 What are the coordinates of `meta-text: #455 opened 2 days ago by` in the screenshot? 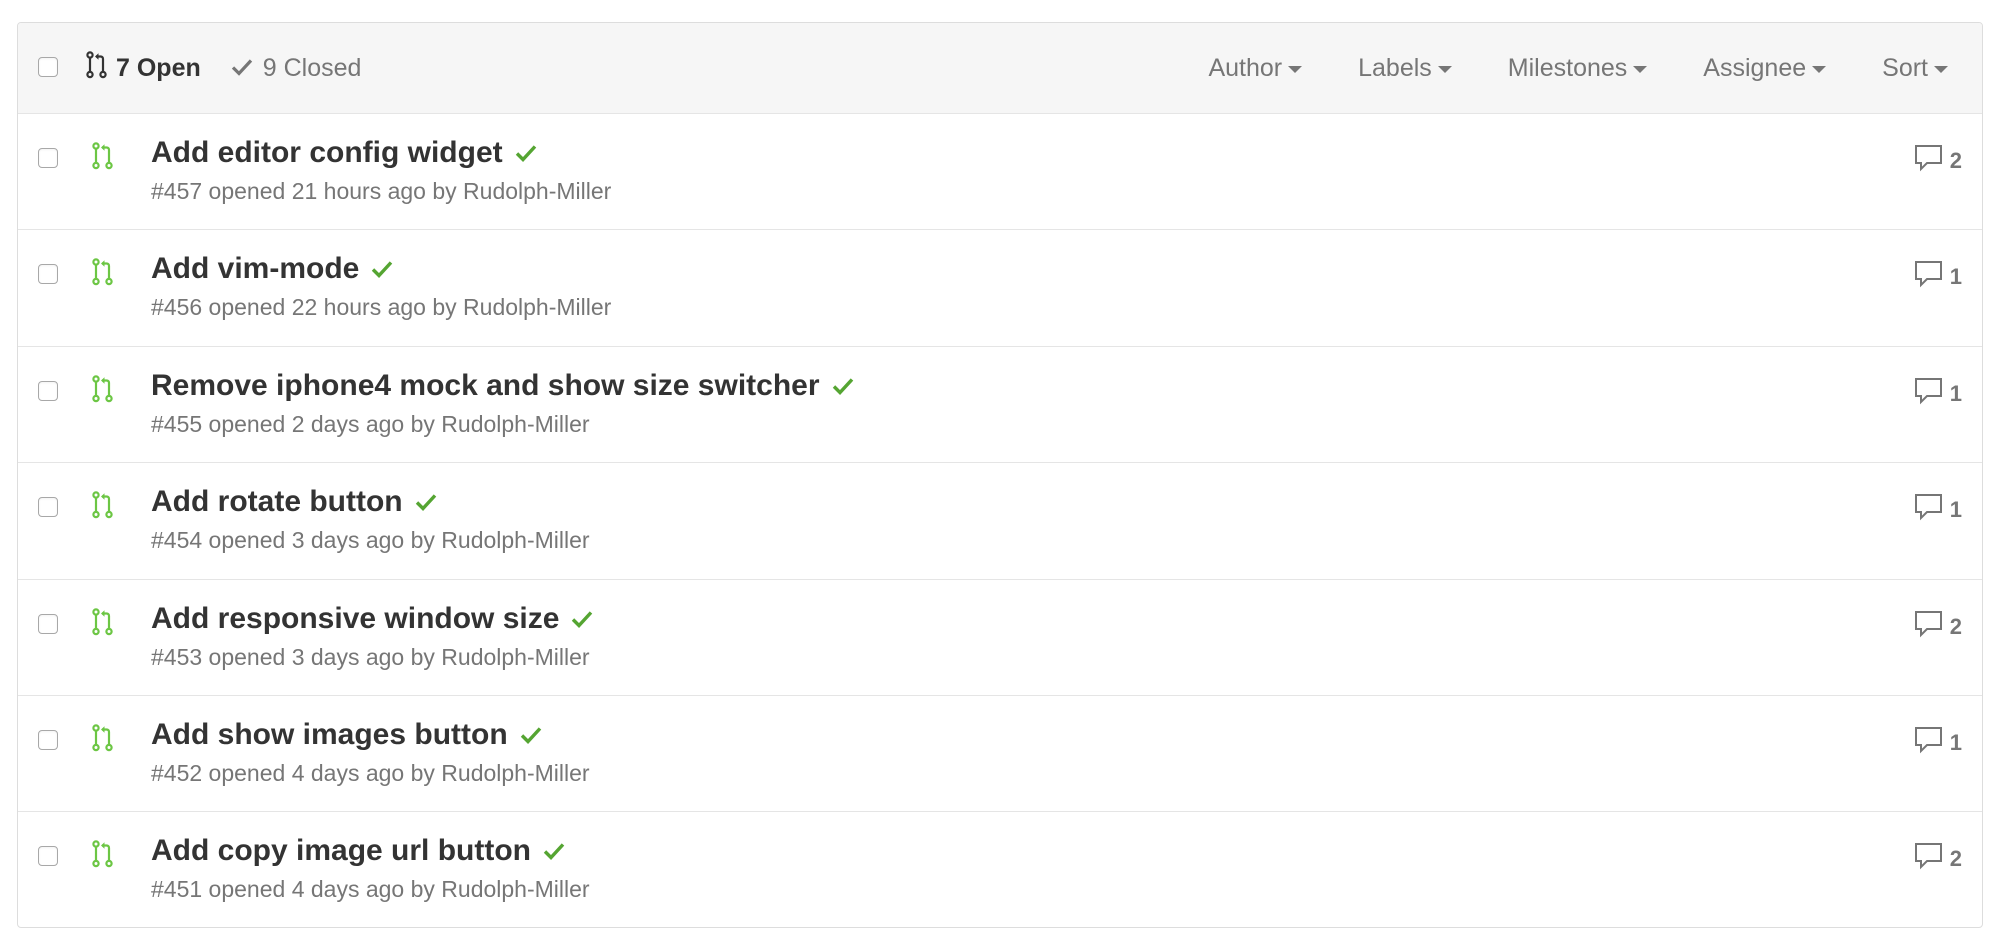 It's located at (296, 423).